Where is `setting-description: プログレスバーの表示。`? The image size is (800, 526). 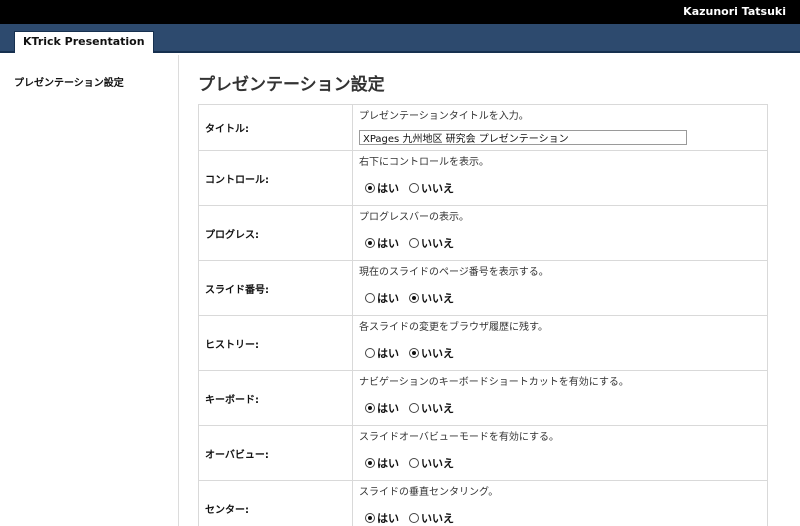 setting-description: プログレスバーの表示。 is located at coordinates (414, 217).